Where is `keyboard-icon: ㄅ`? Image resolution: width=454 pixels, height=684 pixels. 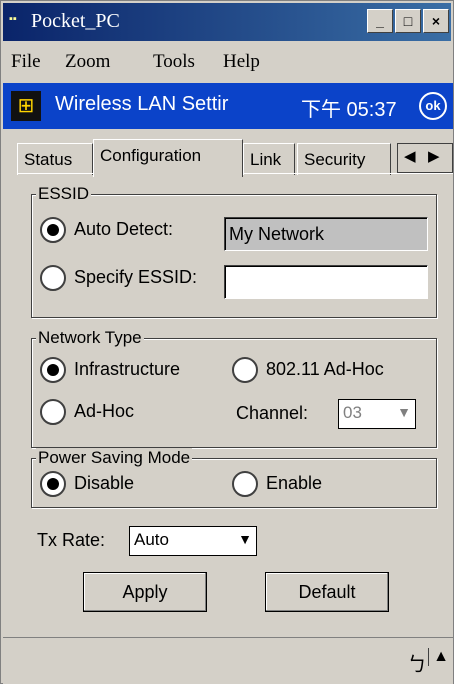 keyboard-icon: ㄅ is located at coordinates (417, 662).